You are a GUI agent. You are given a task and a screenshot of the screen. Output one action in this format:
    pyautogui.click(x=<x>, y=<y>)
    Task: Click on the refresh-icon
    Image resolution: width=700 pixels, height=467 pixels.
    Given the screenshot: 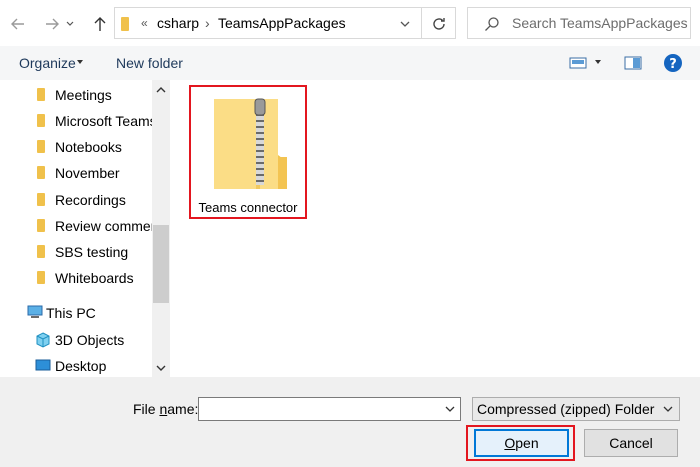 What is the action you would take?
    pyautogui.click(x=439, y=24)
    